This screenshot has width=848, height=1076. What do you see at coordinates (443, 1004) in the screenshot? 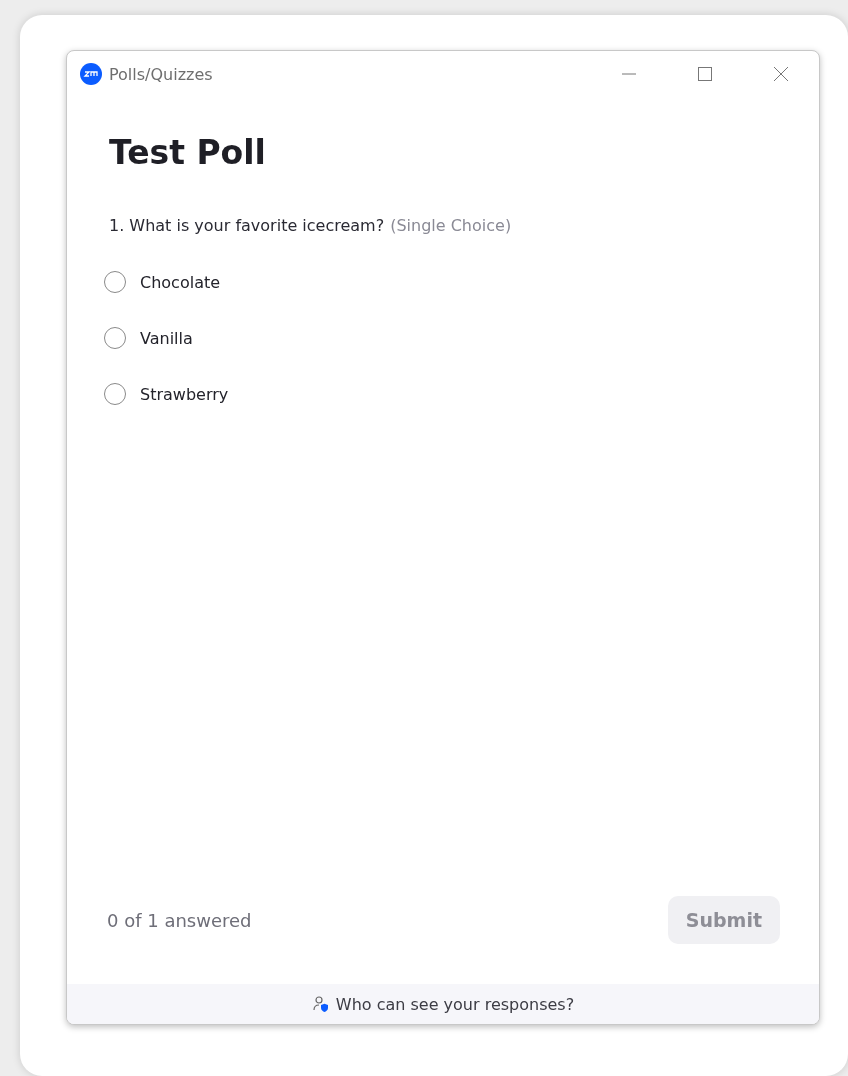
I see `privacy-link: Who can see your responses?` at bounding box center [443, 1004].